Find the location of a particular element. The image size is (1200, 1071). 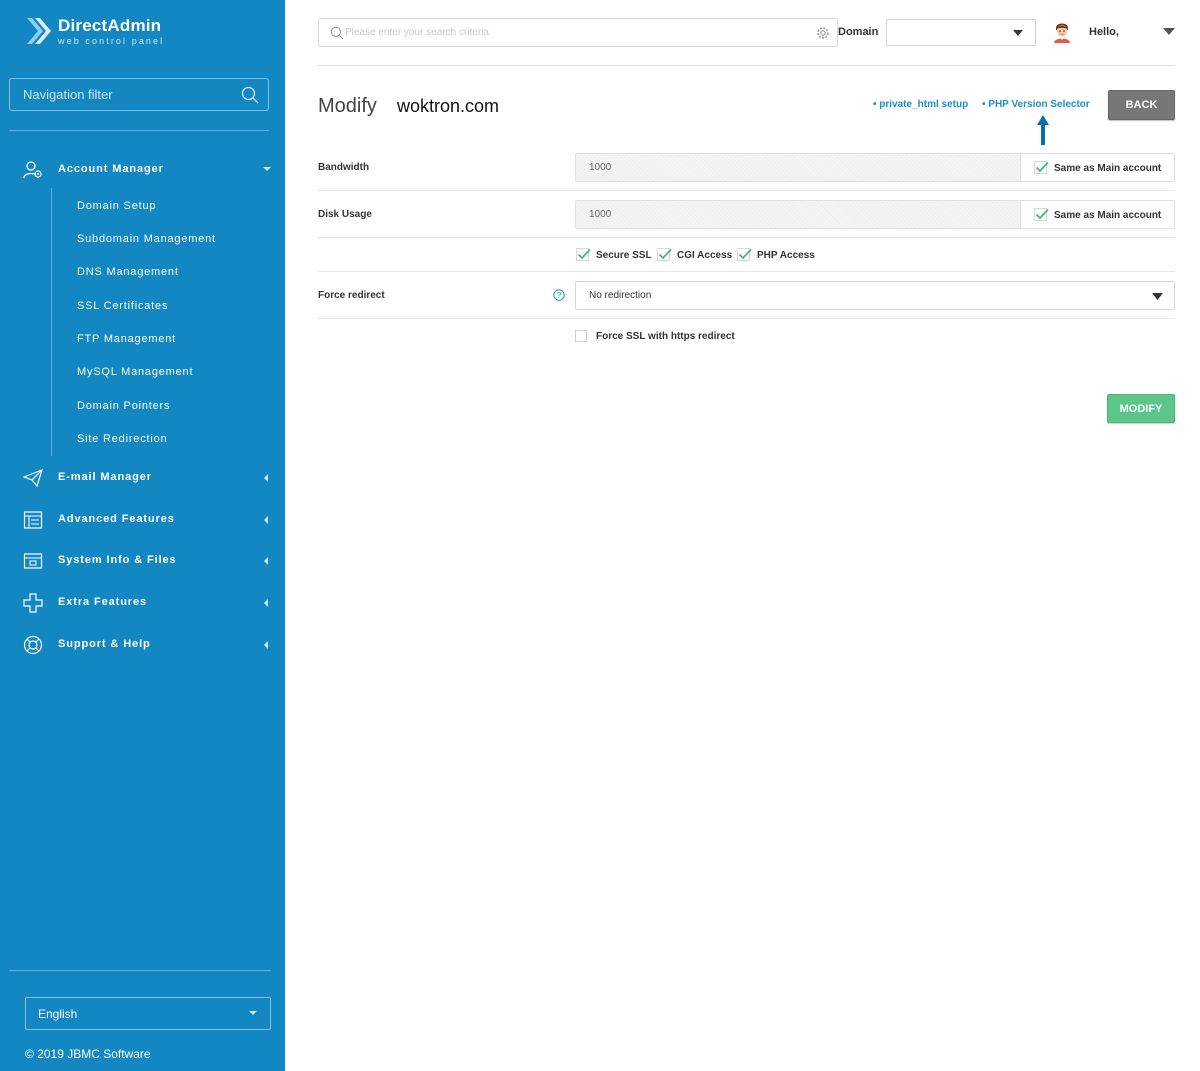

option-label: PHP Access is located at coordinates (786, 255).